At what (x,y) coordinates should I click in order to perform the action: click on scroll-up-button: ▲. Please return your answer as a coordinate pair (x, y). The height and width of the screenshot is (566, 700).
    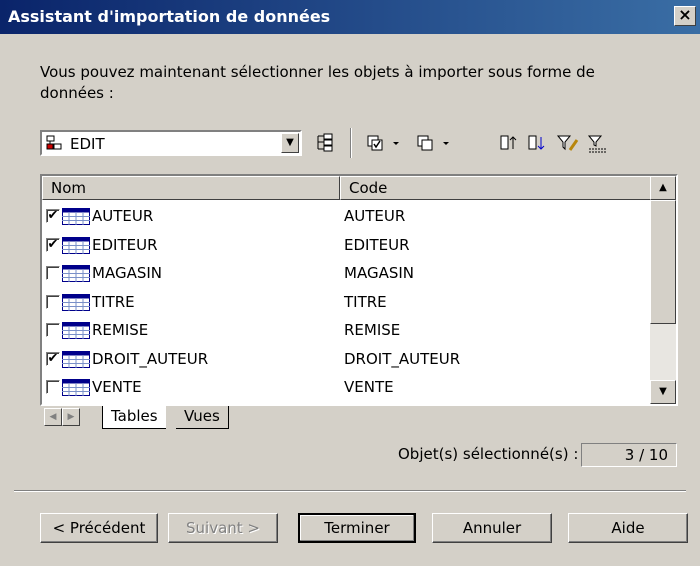
    Looking at the image, I should click on (663, 188).